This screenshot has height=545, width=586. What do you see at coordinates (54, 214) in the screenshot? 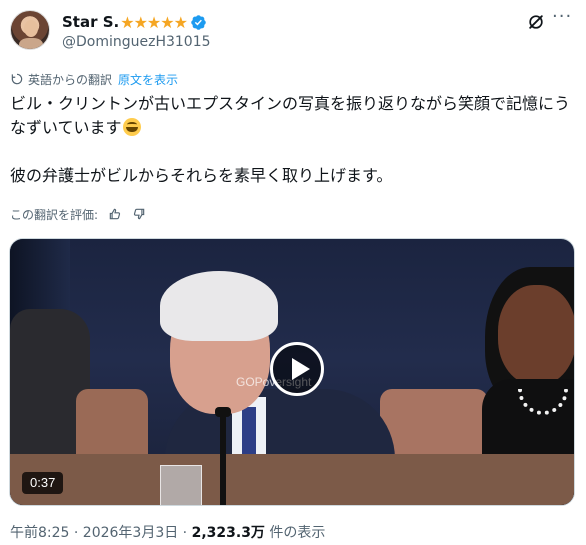
I see `rate-translation-label: この翻訳を評価:` at bounding box center [54, 214].